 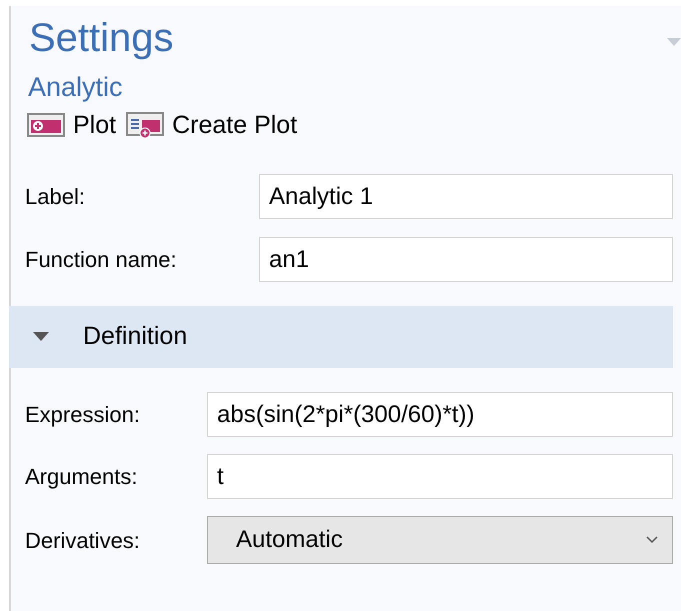 I want to click on collapse-icon, so click(x=674, y=42).